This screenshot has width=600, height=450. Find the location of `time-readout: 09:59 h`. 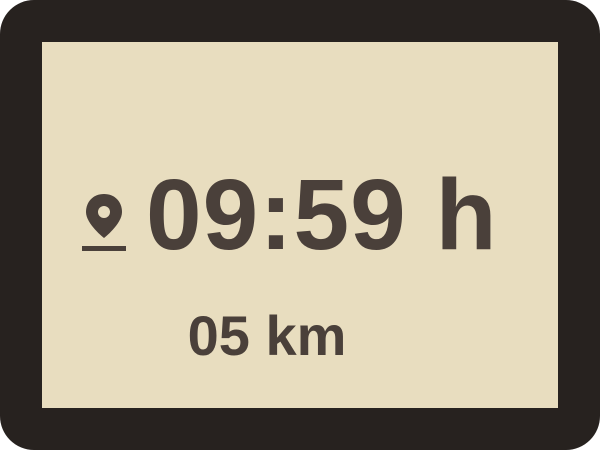

time-readout: 09:59 h is located at coordinates (322, 215).